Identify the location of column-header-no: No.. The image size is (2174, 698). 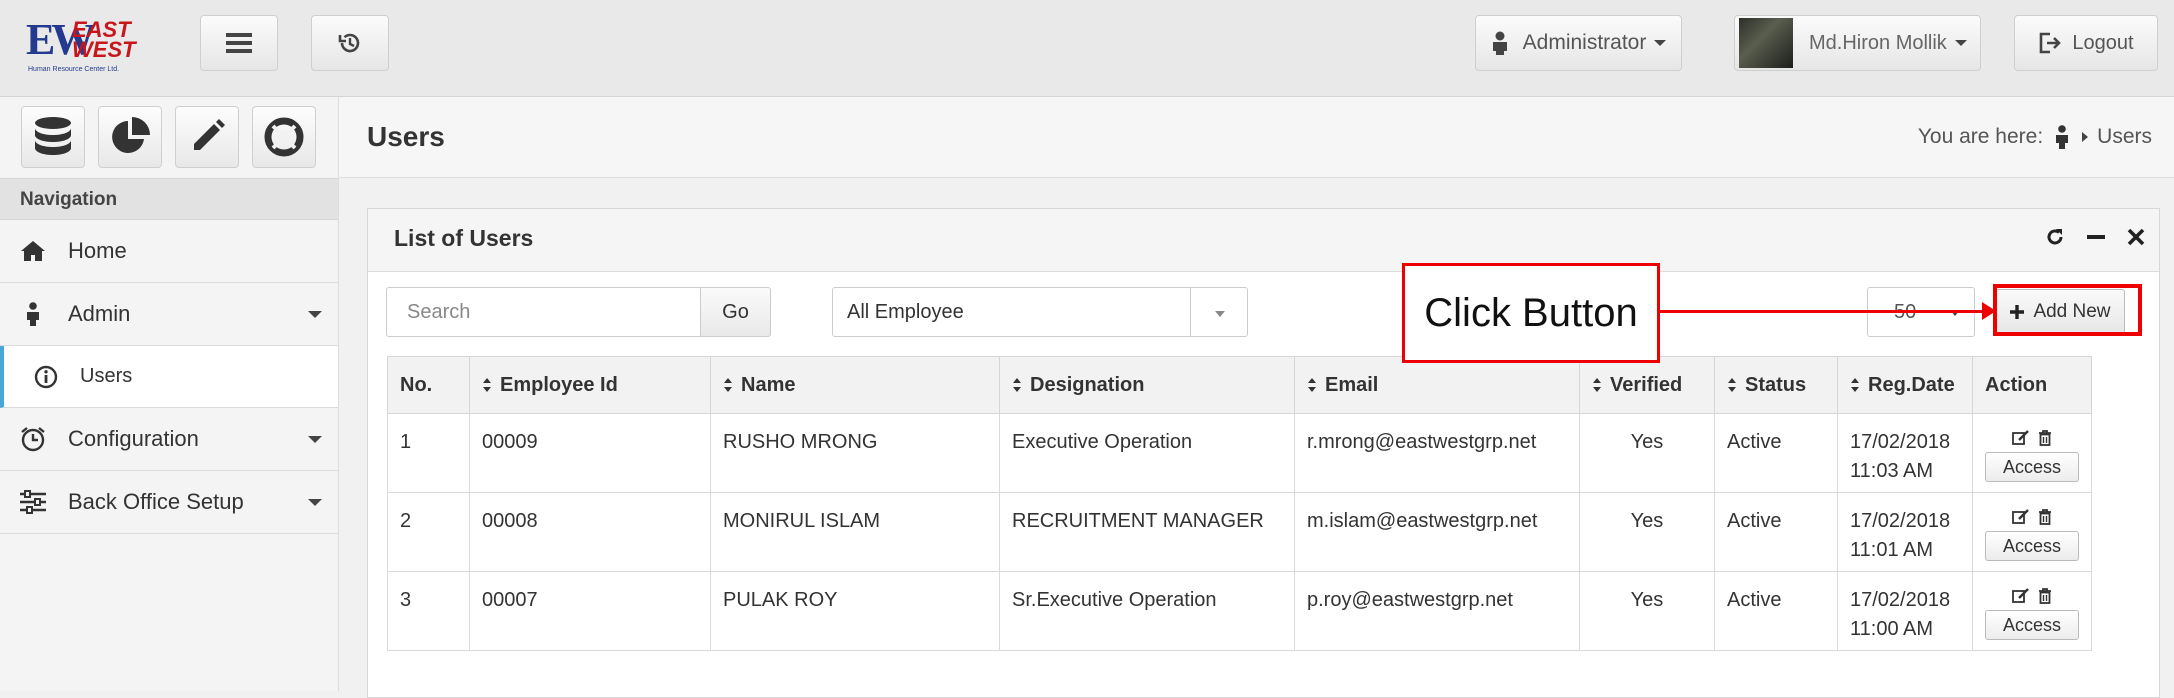
(428, 385).